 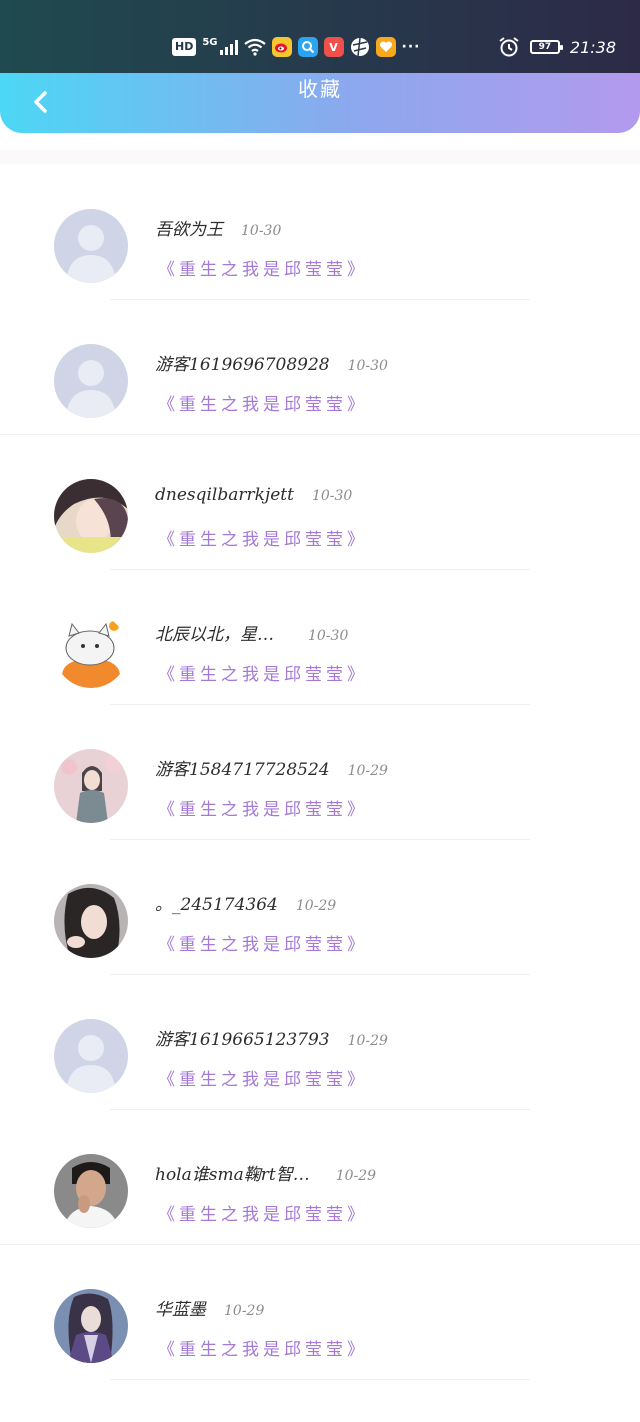 I want to click on status-right: 97 21:38, so click(x=557, y=47).